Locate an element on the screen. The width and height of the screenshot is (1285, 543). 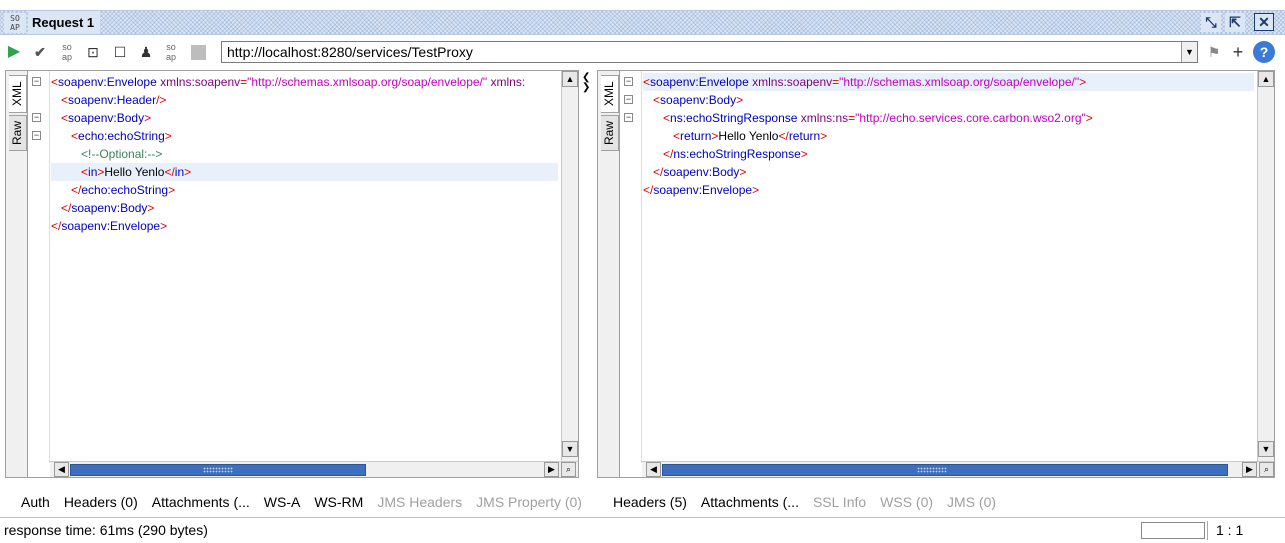
code-line: </echo:echoString> is located at coordinates (304, 190).